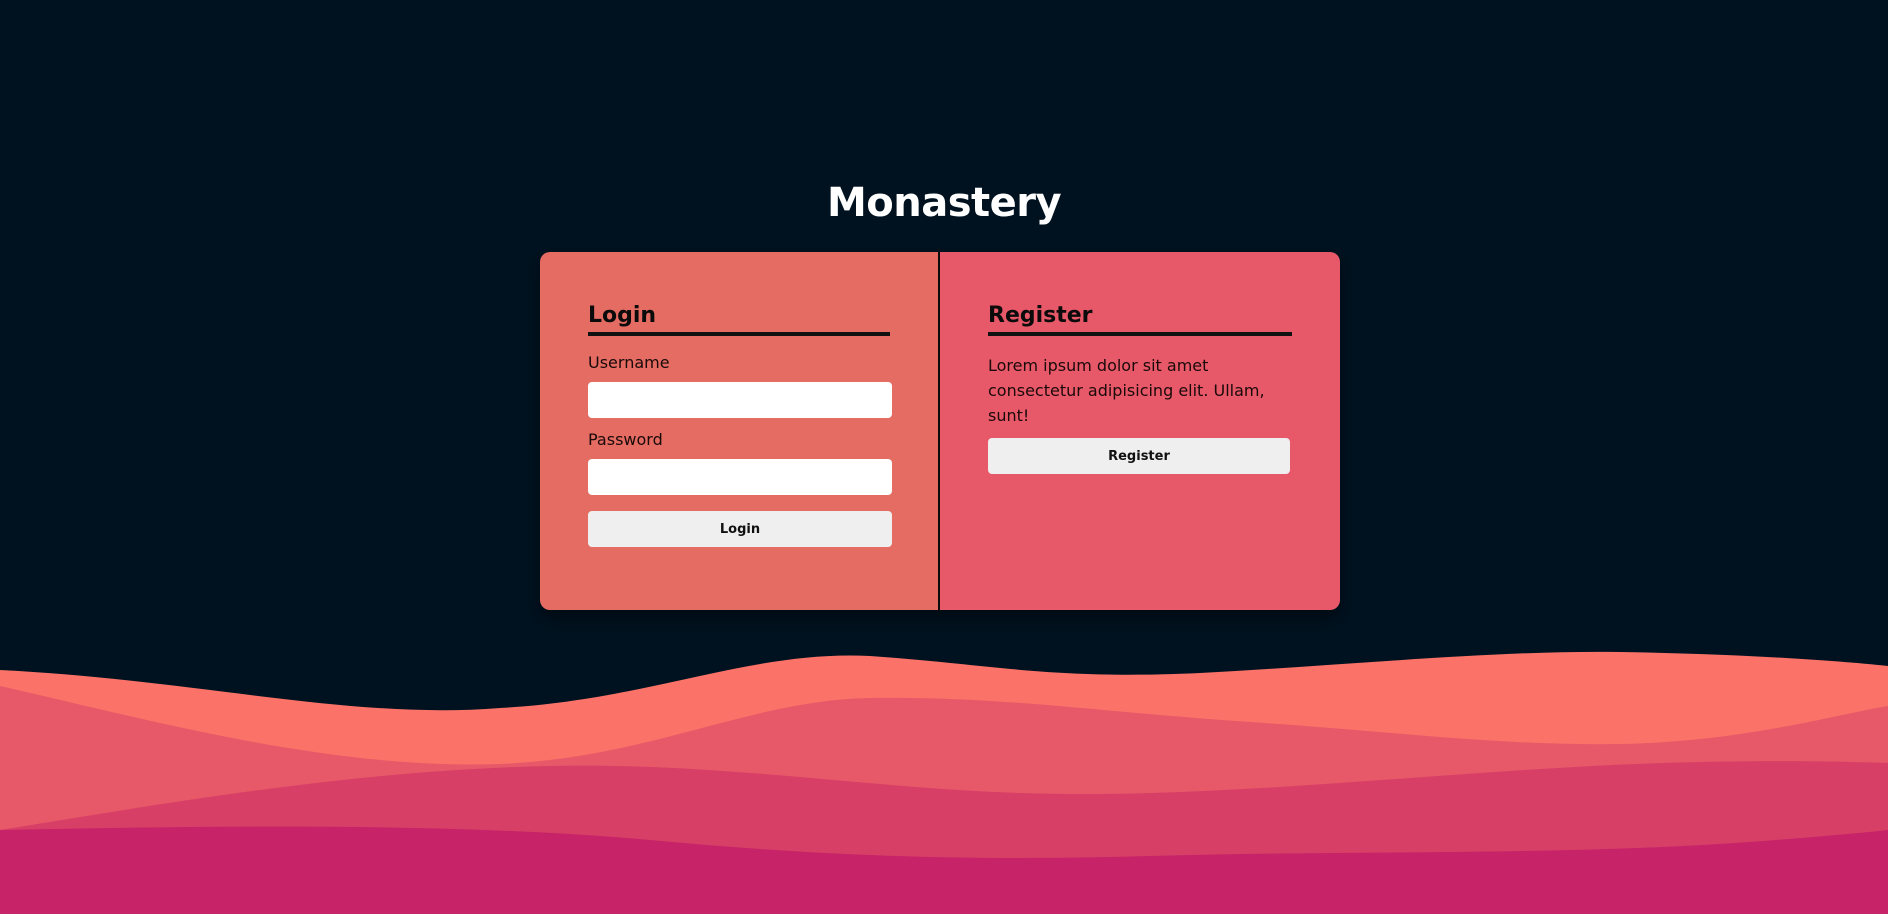 Image resolution: width=1888 pixels, height=914 pixels. What do you see at coordinates (740, 431) in the screenshot?
I see `login-panel: Login Username Password Login` at bounding box center [740, 431].